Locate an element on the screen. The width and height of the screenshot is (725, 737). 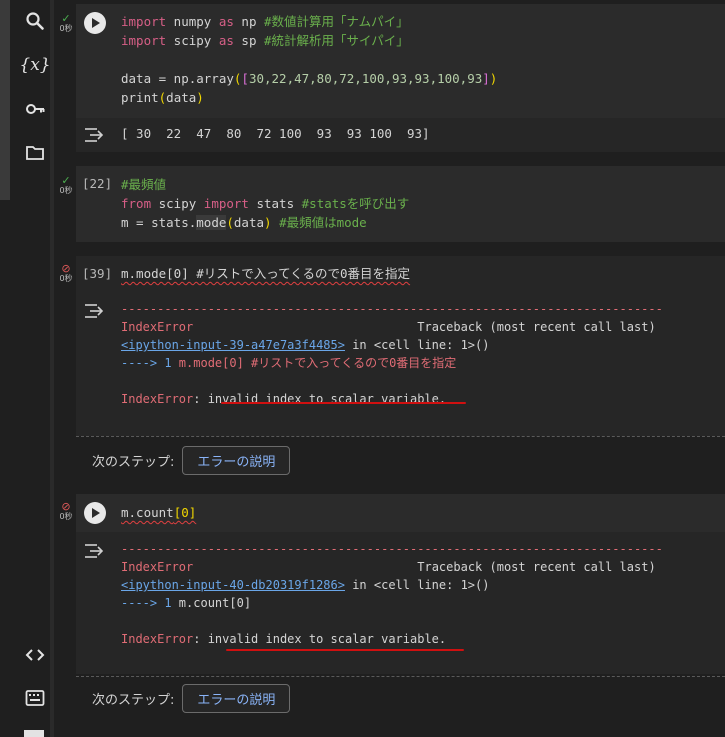
execution-count: [22] is located at coordinates (97, 183).